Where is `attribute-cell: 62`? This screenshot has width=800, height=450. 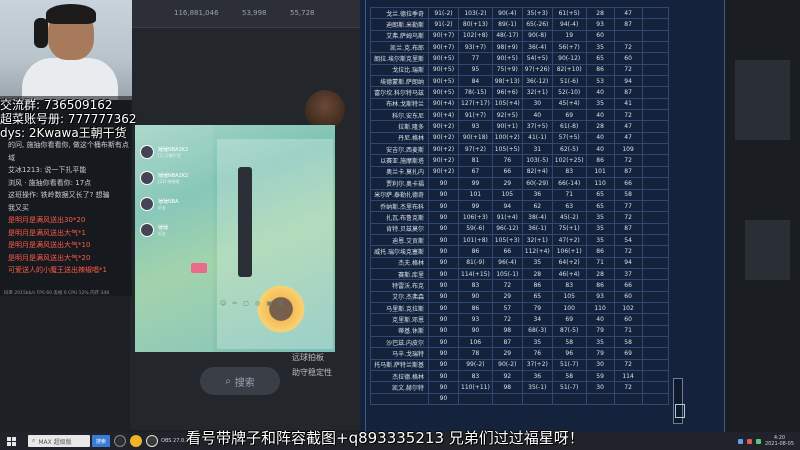 attribute-cell: 62 is located at coordinates (537, 206).